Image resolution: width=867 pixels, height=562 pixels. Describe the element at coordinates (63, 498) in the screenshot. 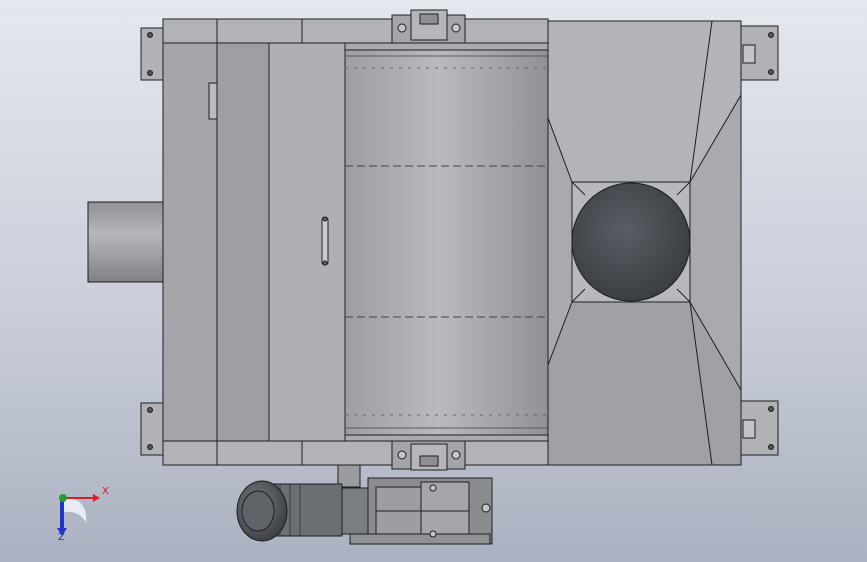

I see `y-axis-dot` at that location.